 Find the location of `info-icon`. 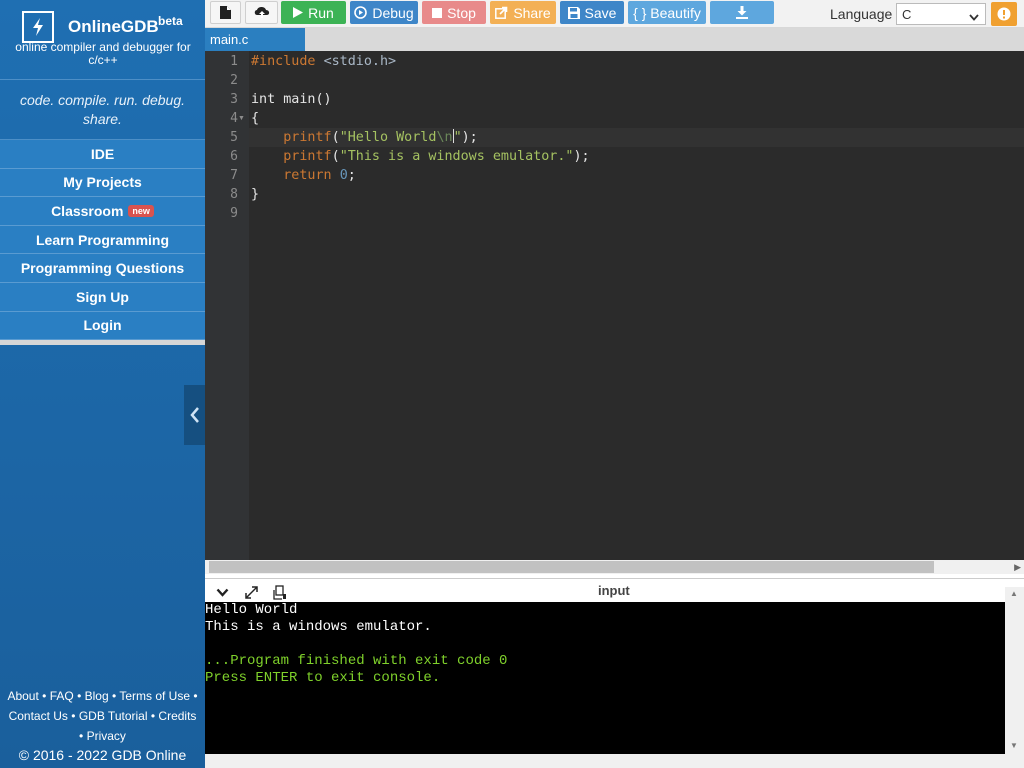

info-icon is located at coordinates (1004, 14).